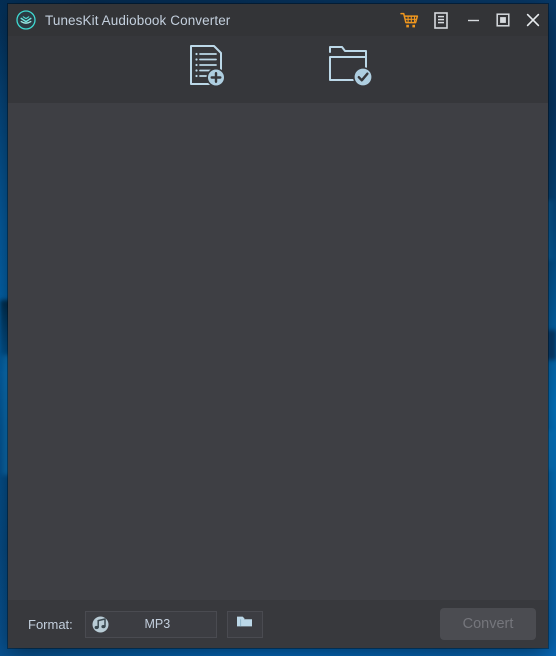 This screenshot has height=656, width=556. I want to click on format-label: Format:, so click(50, 624).